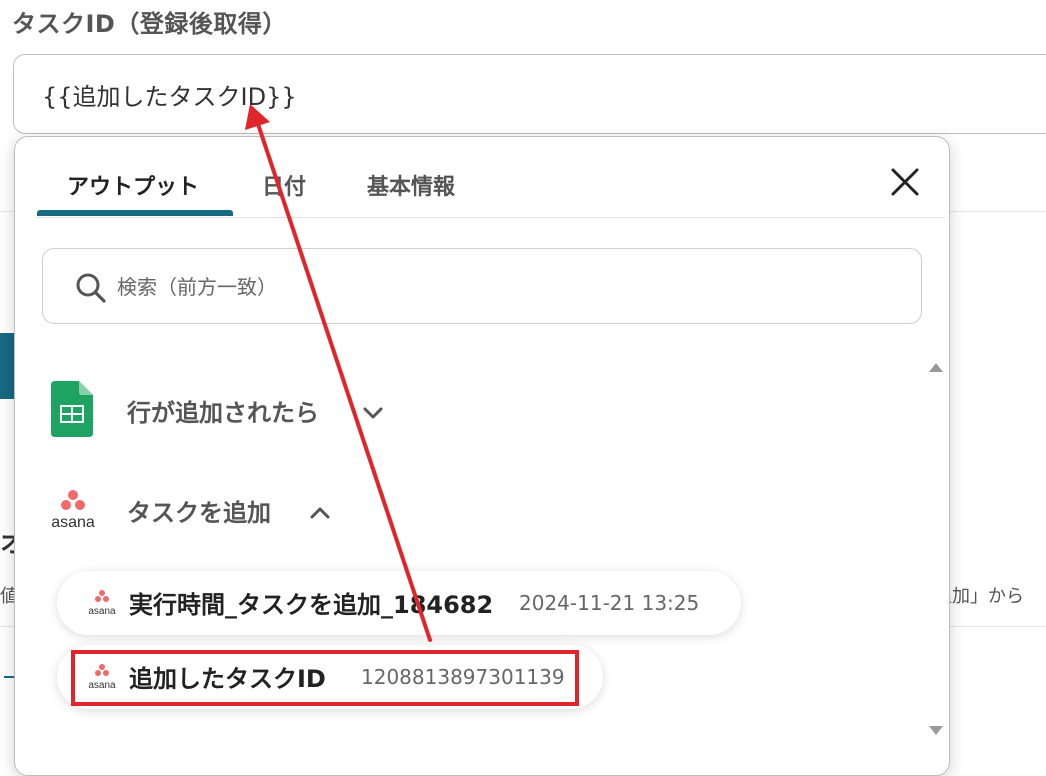  I want to click on task-id-value: {{追加したタスクID}}, so click(169, 97).